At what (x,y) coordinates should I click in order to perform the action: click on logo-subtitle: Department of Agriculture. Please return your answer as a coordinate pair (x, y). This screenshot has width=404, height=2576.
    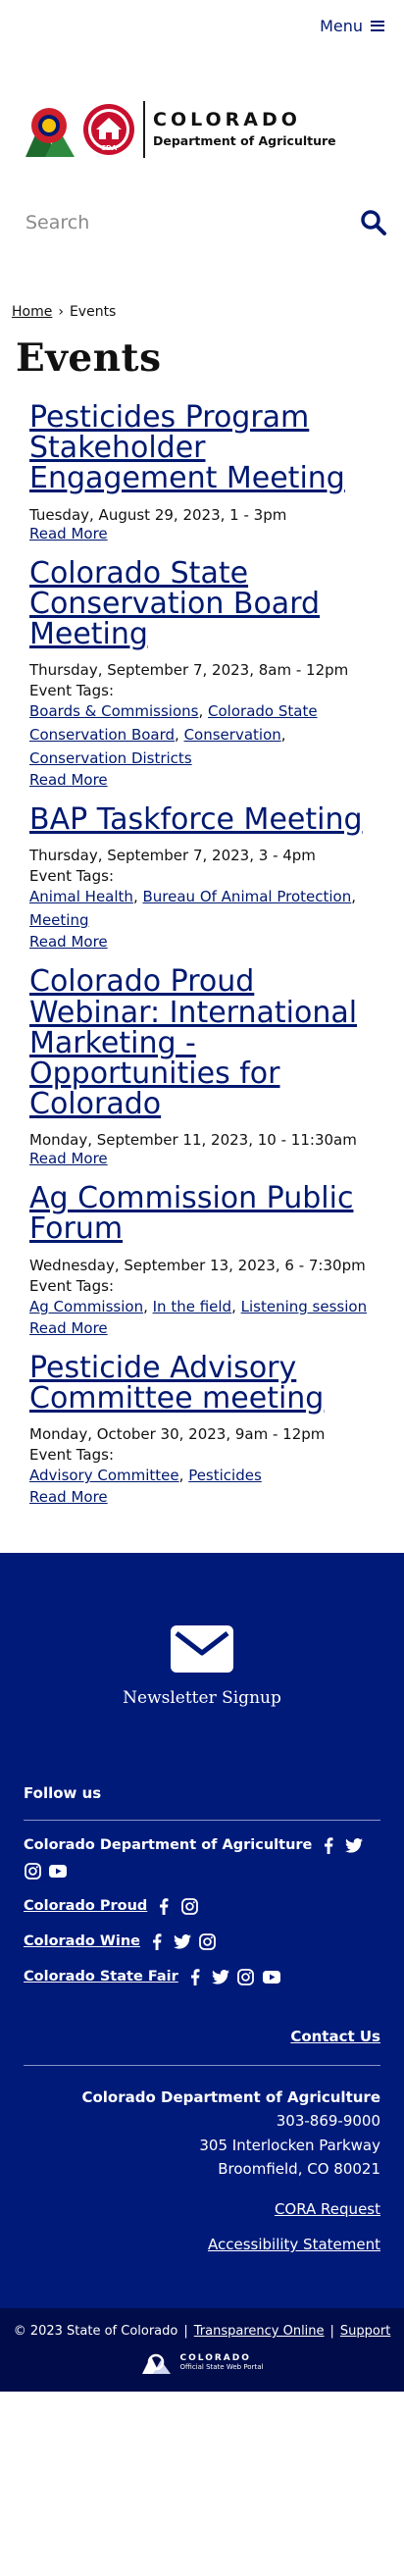
    Looking at the image, I should click on (245, 141).